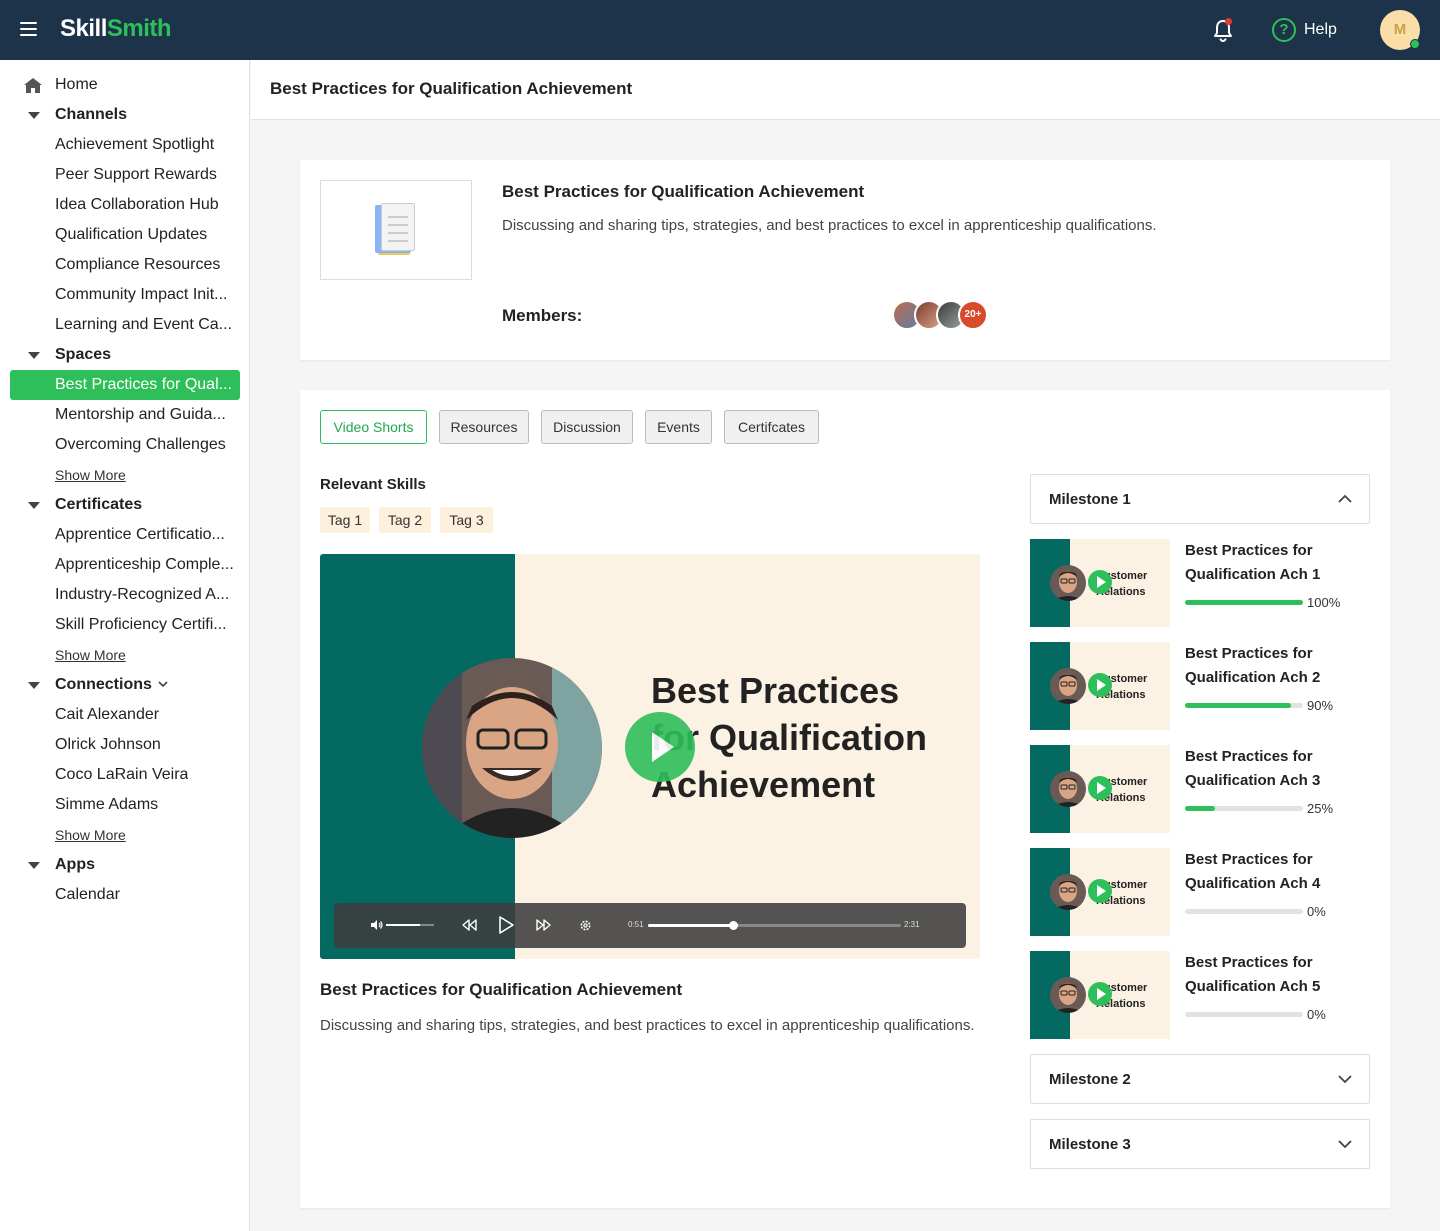 The width and height of the screenshot is (1440, 1231). I want to click on tab-events: Events, so click(678, 427).